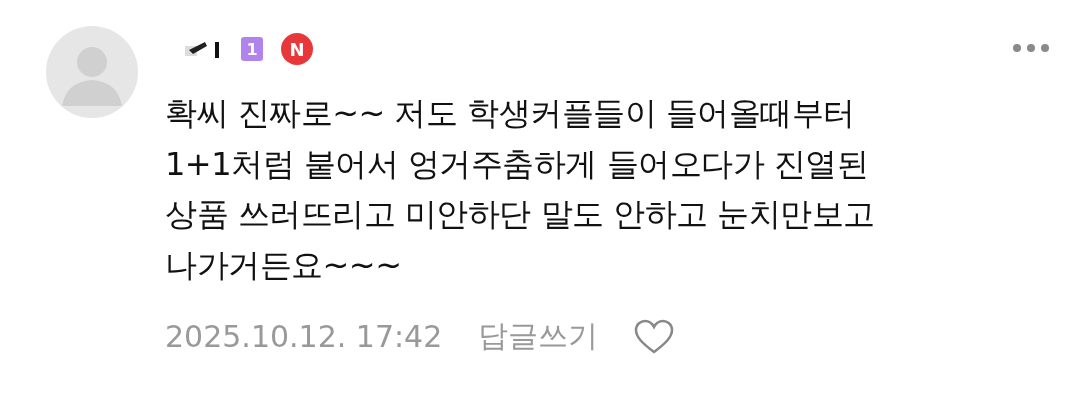 The image size is (1080, 420). What do you see at coordinates (538, 336) in the screenshot?
I see `reply-link: 답글쓰기` at bounding box center [538, 336].